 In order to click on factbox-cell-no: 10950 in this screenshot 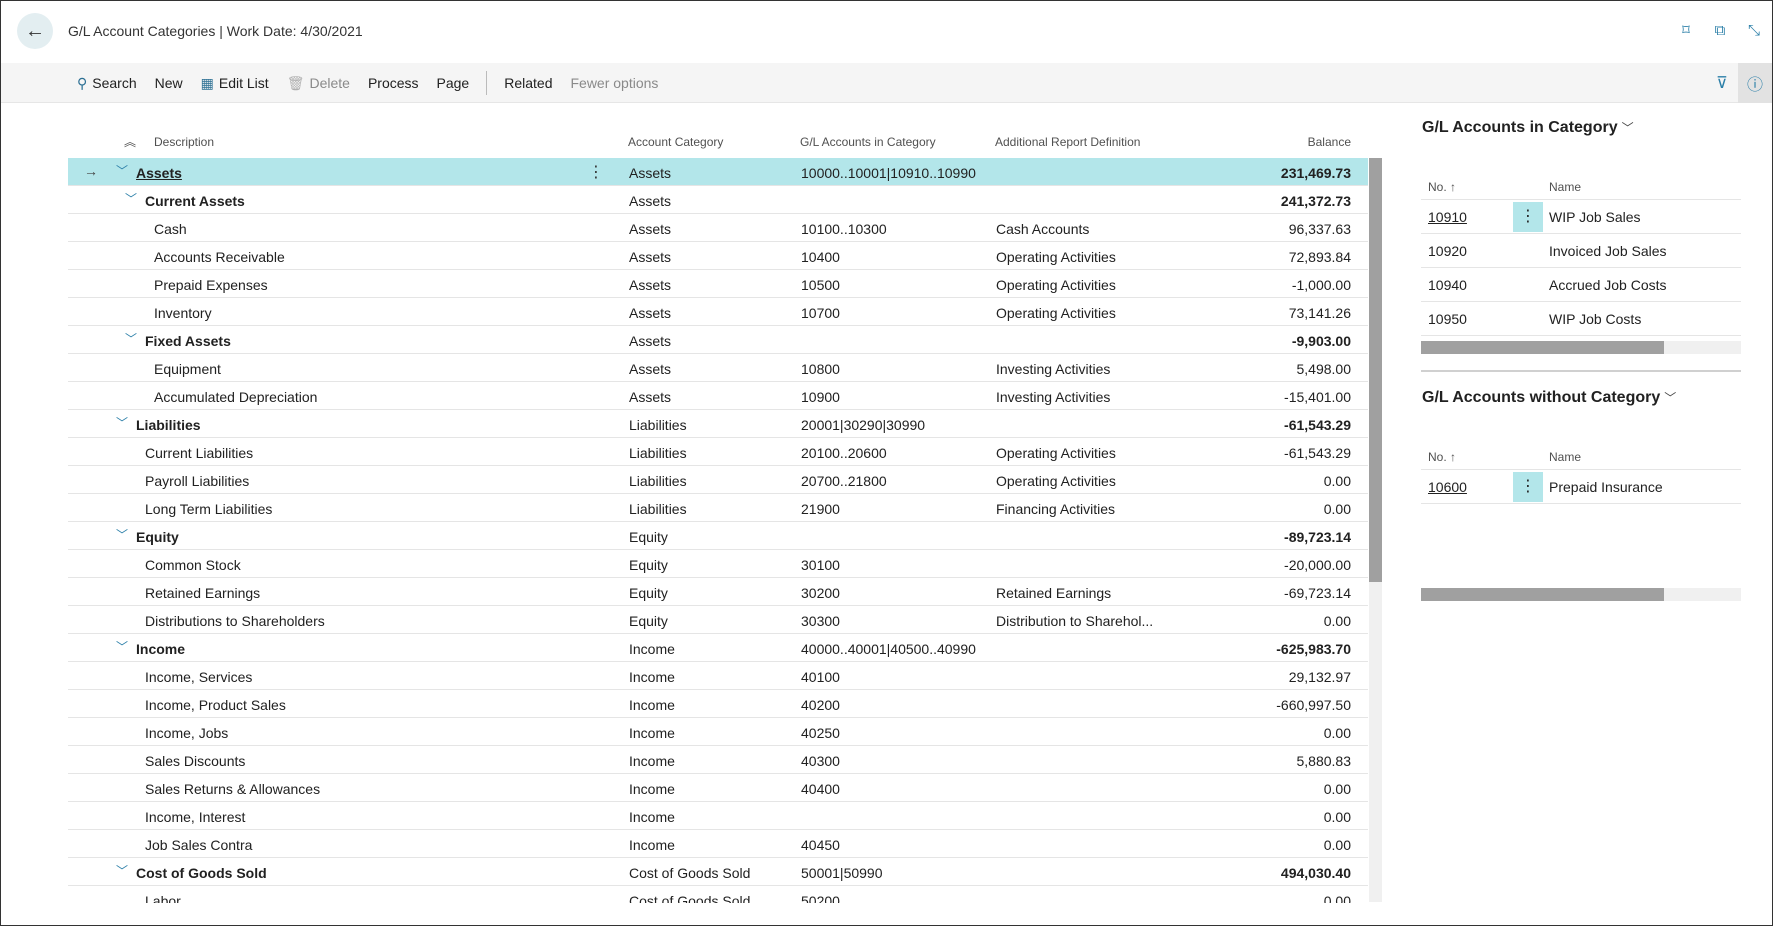, I will do `click(1447, 319)`.